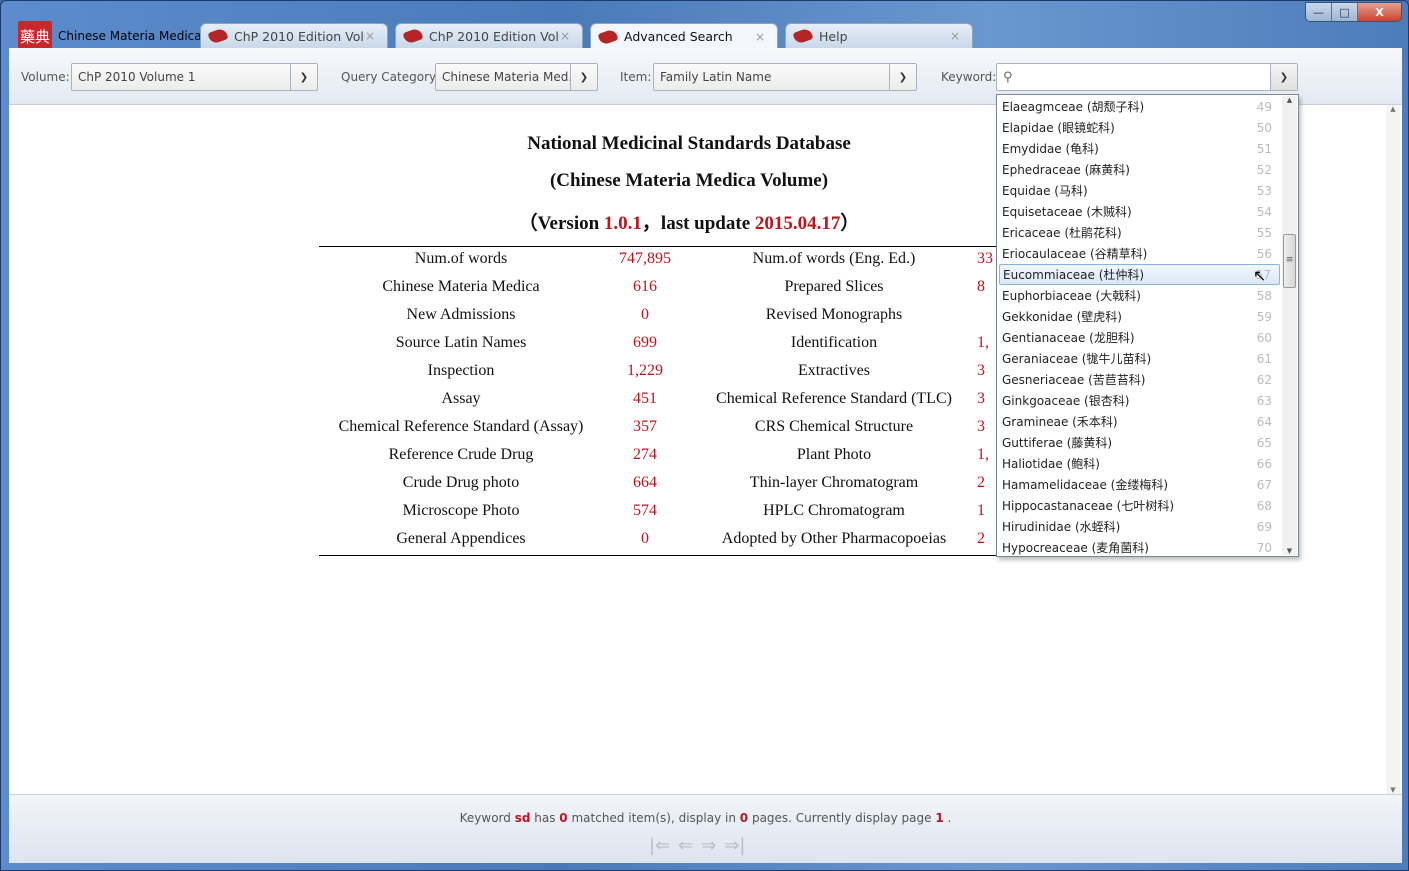 The width and height of the screenshot is (1409, 871). I want to click on stat-value: 2, so click(981, 538).